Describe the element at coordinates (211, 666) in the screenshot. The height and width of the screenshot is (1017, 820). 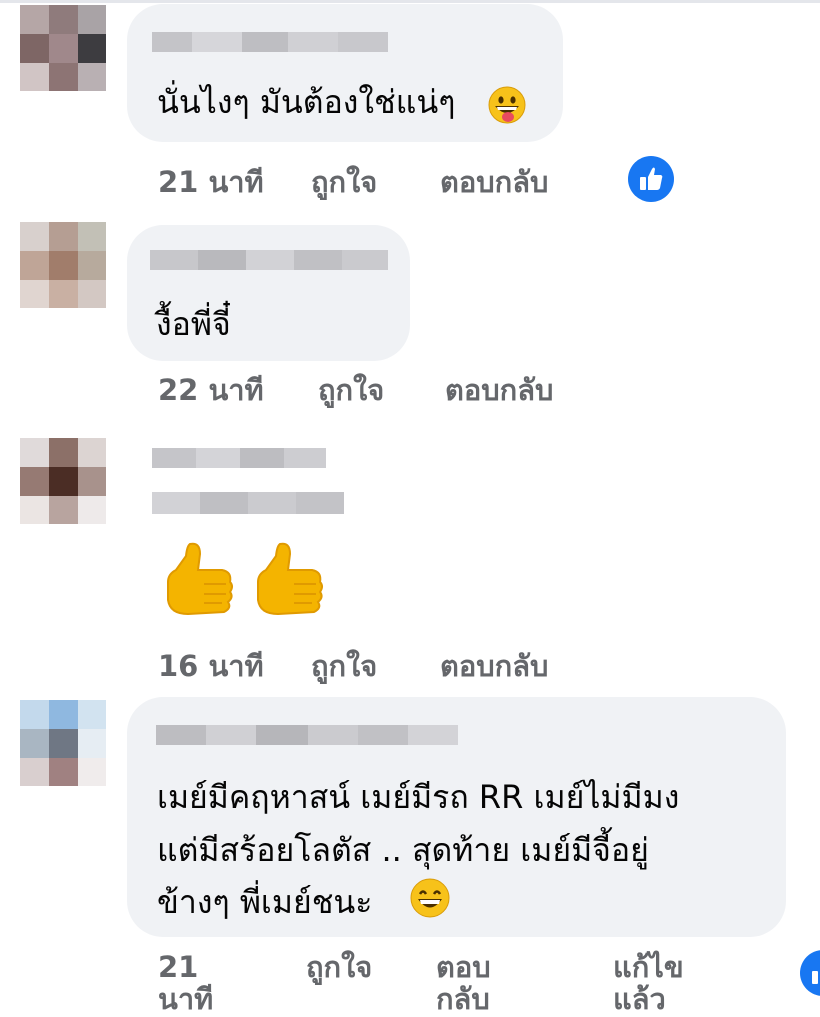
I see `comment-time: 16 นาที` at that location.